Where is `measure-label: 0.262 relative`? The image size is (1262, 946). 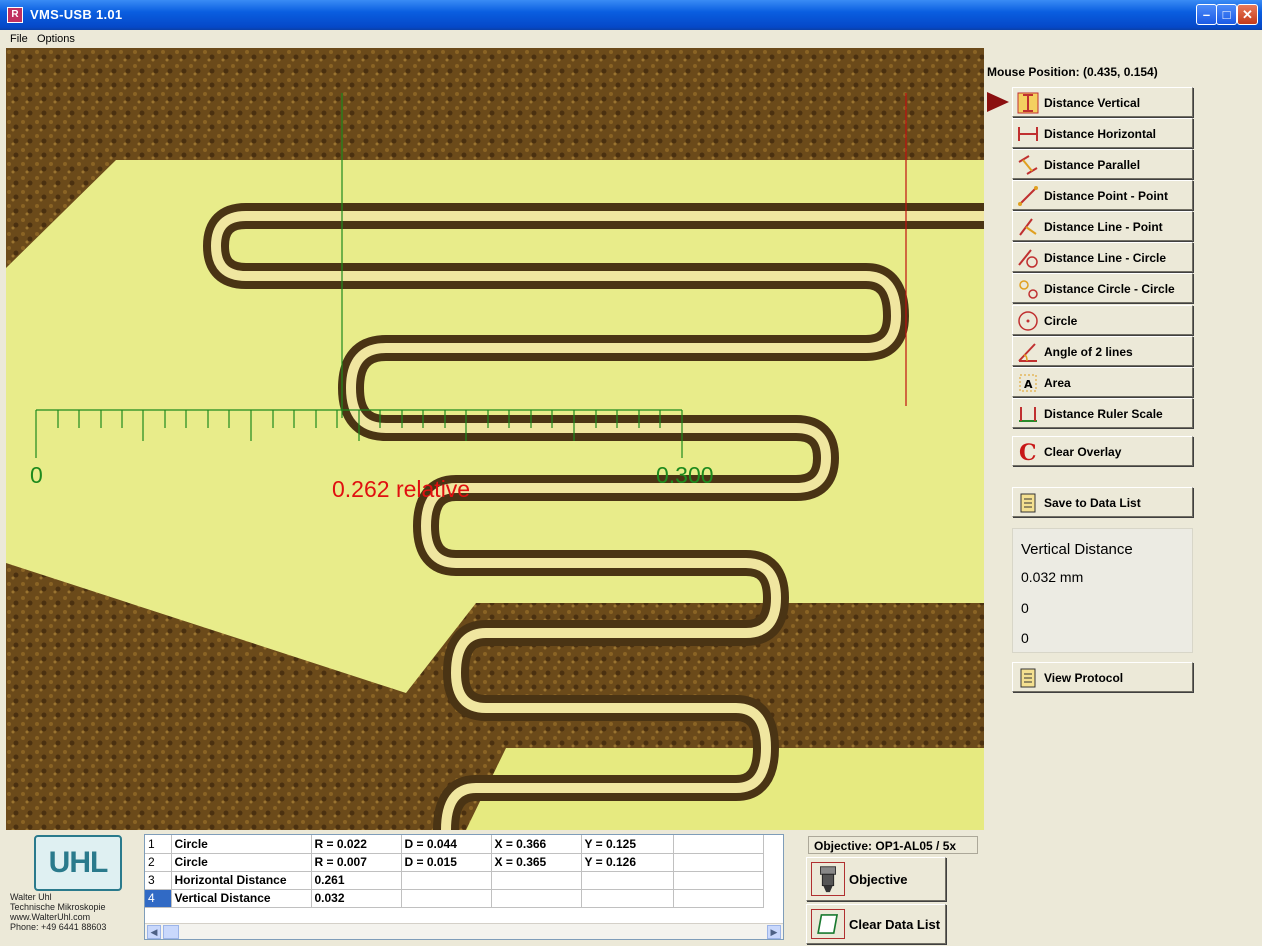
measure-label: 0.262 relative is located at coordinates (401, 489).